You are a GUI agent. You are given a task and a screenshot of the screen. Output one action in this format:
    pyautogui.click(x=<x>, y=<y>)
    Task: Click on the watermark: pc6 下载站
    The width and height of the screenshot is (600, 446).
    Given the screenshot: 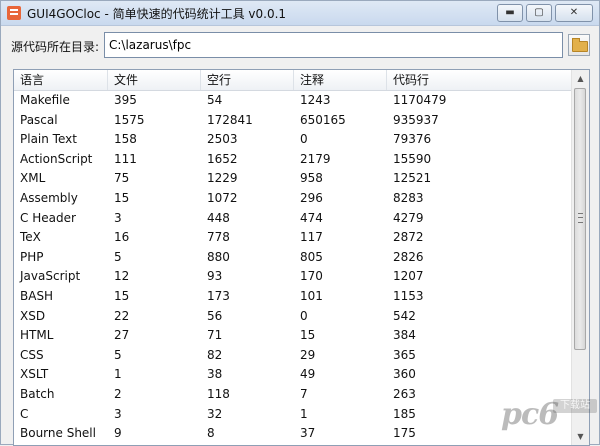 What is the action you would take?
    pyautogui.click(x=549, y=418)
    